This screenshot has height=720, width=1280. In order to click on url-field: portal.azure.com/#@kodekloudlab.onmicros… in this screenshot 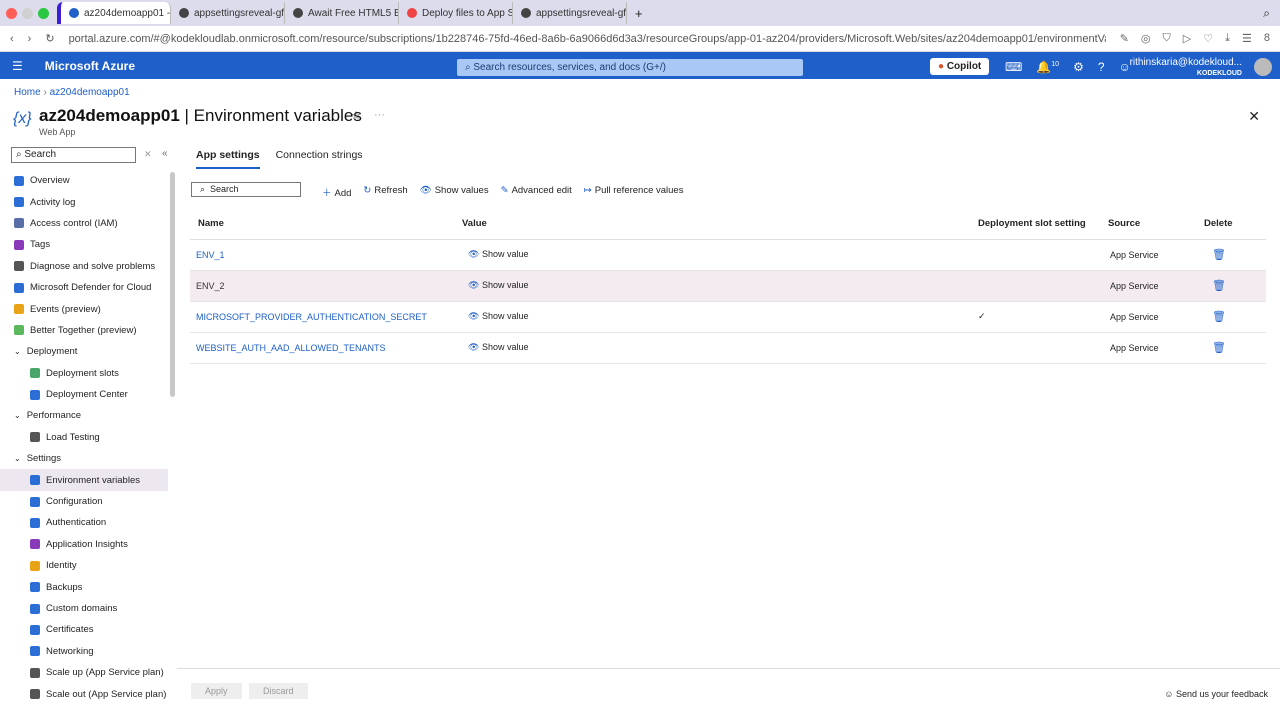, I will do `click(587, 39)`.